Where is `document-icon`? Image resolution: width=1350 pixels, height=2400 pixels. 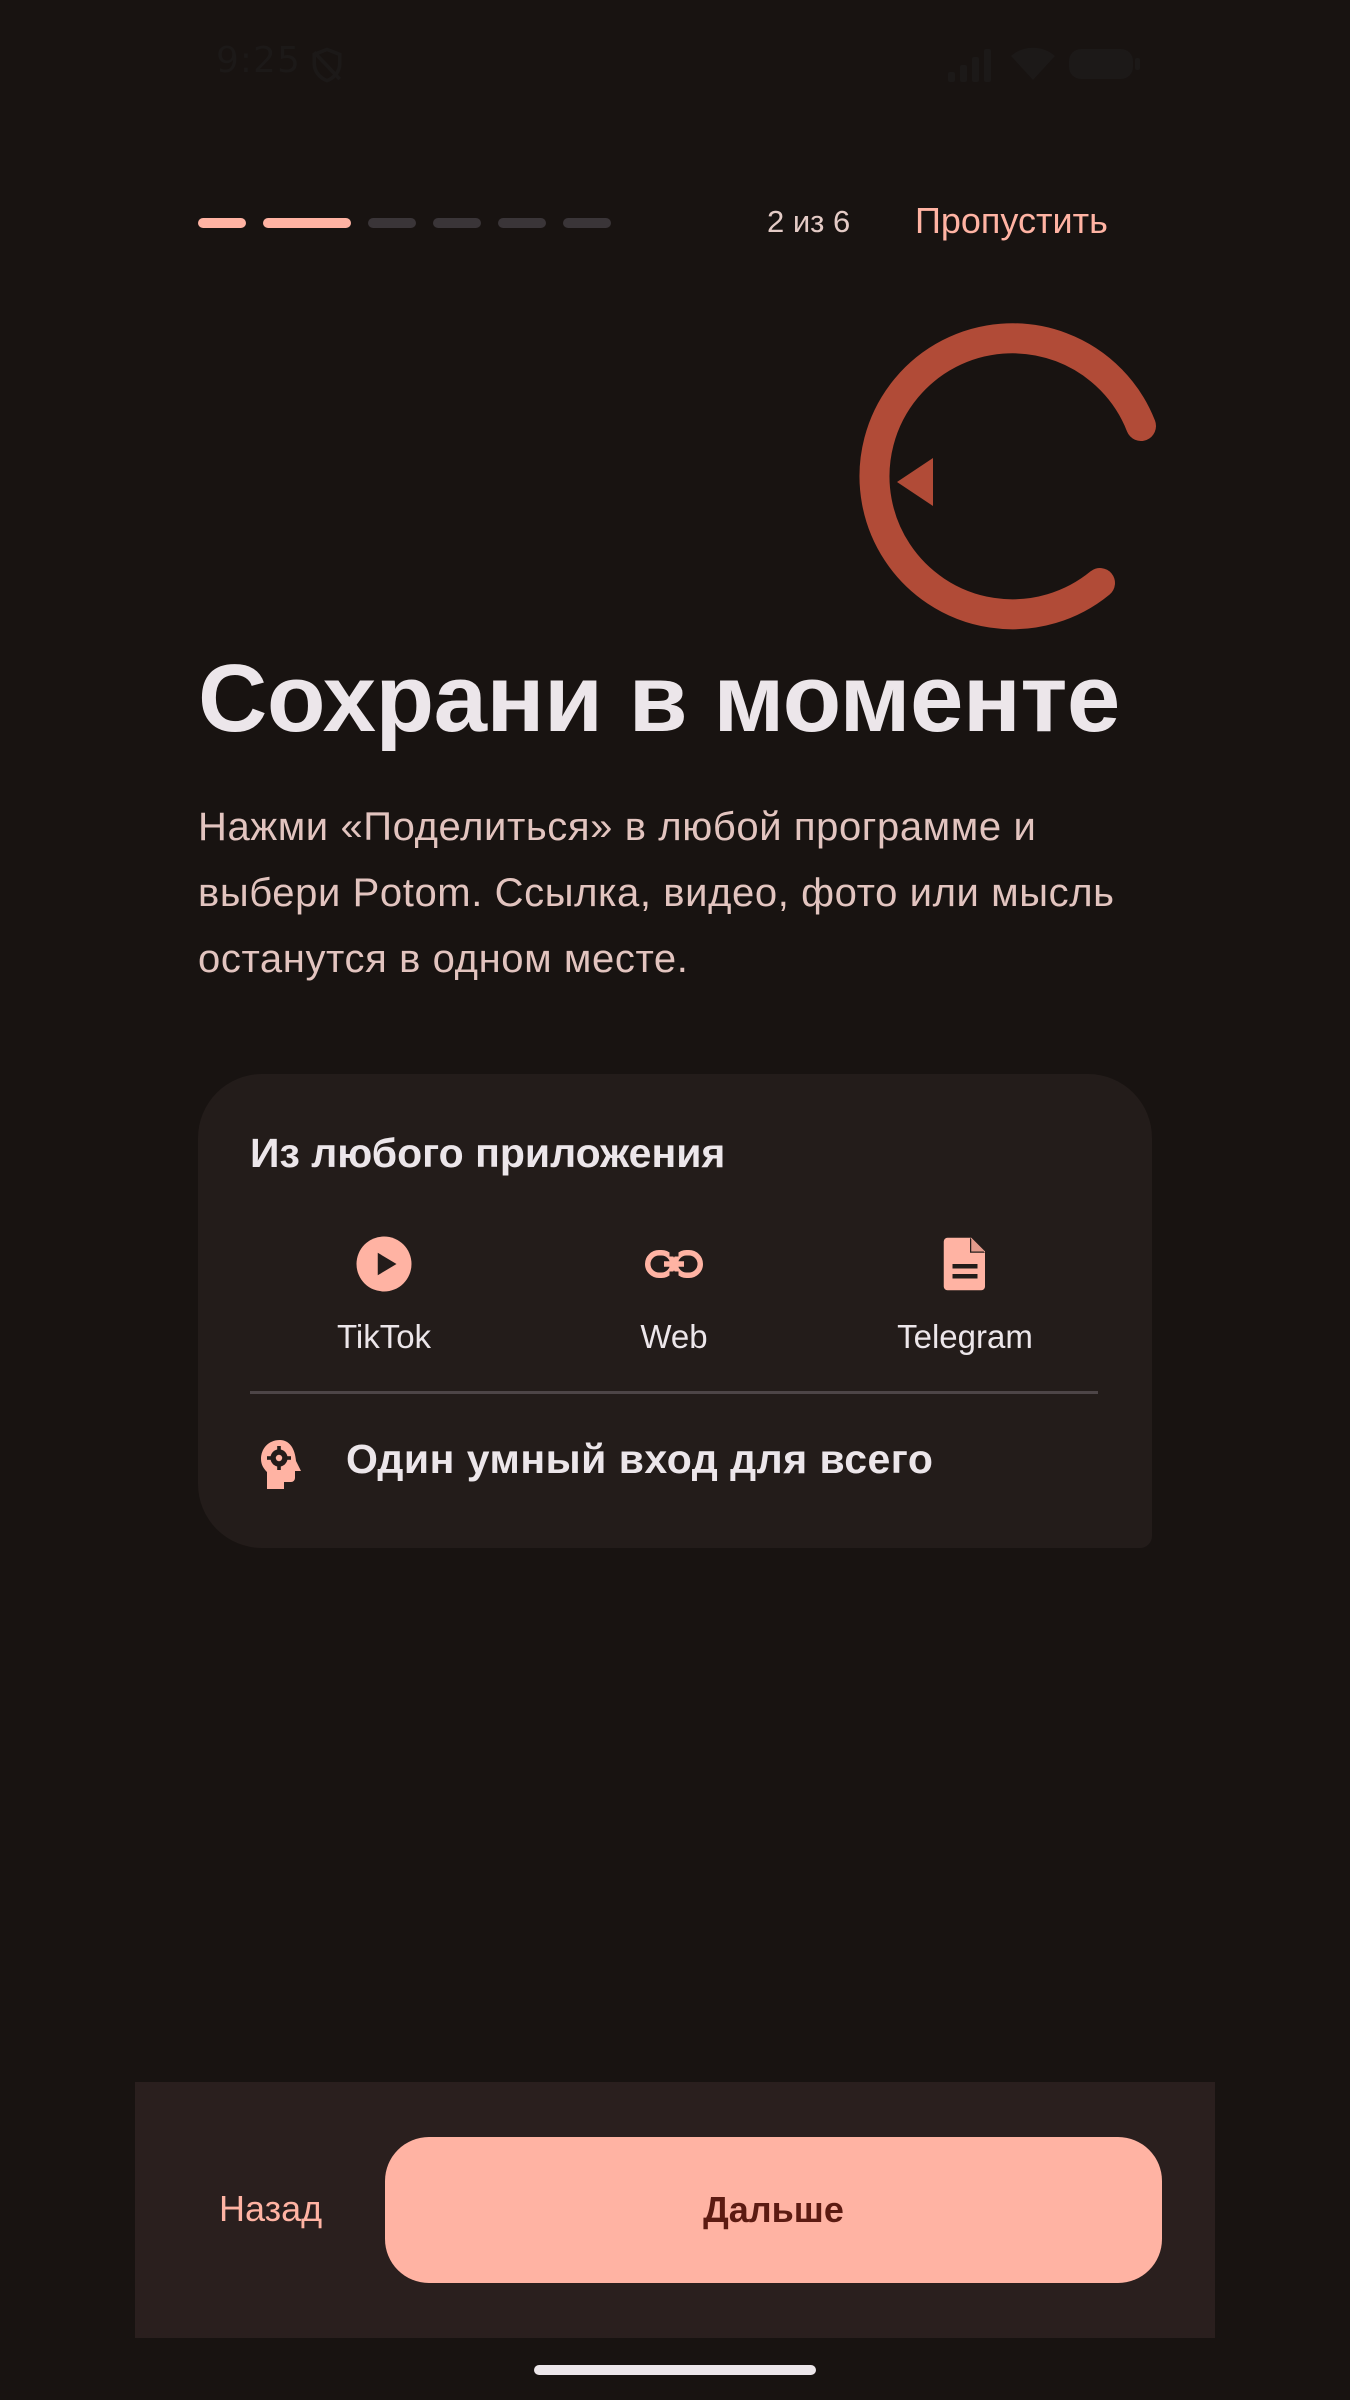 document-icon is located at coordinates (964, 1264).